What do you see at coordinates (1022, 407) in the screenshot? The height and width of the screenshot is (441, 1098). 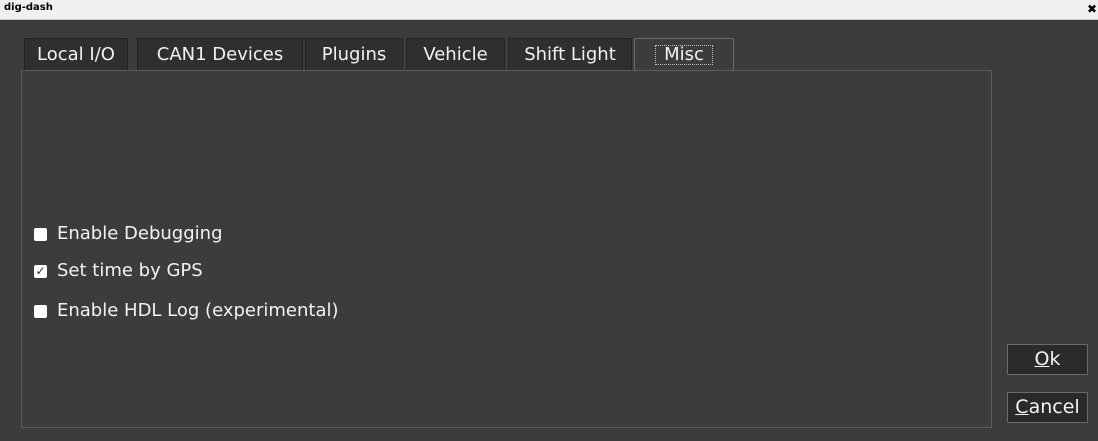 I see `cancel-mnemonic: C` at bounding box center [1022, 407].